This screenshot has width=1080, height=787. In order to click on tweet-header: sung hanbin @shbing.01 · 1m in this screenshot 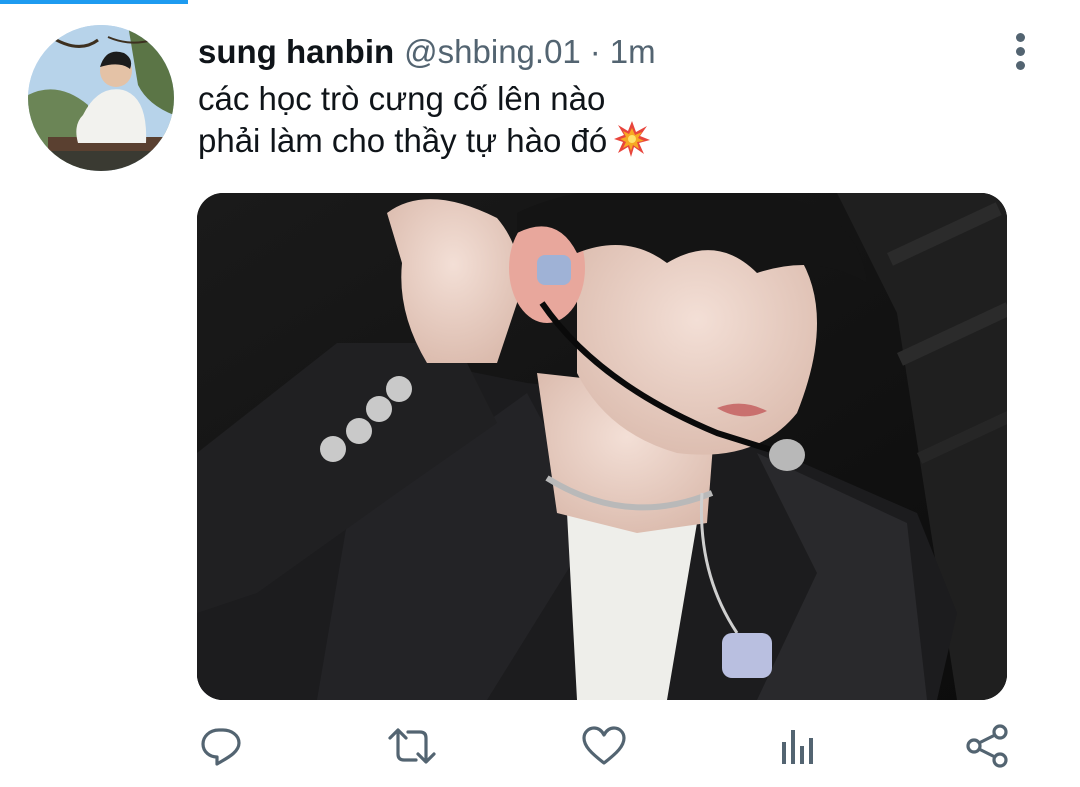, I will do `click(427, 52)`.